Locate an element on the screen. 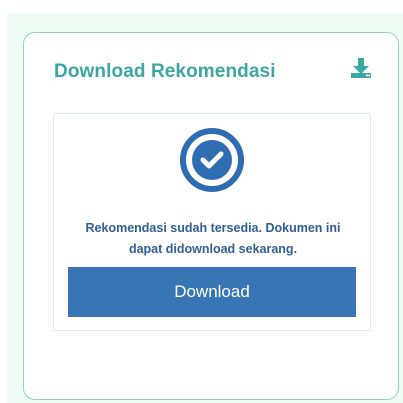  check-circle-icon is located at coordinates (212, 160).